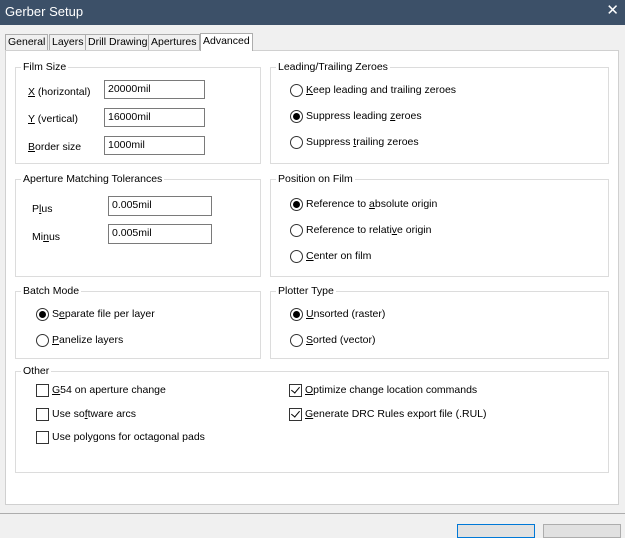 The image size is (625, 538). Describe the element at coordinates (154, 145) in the screenshot. I see `border-size-input: 1000mil` at that location.